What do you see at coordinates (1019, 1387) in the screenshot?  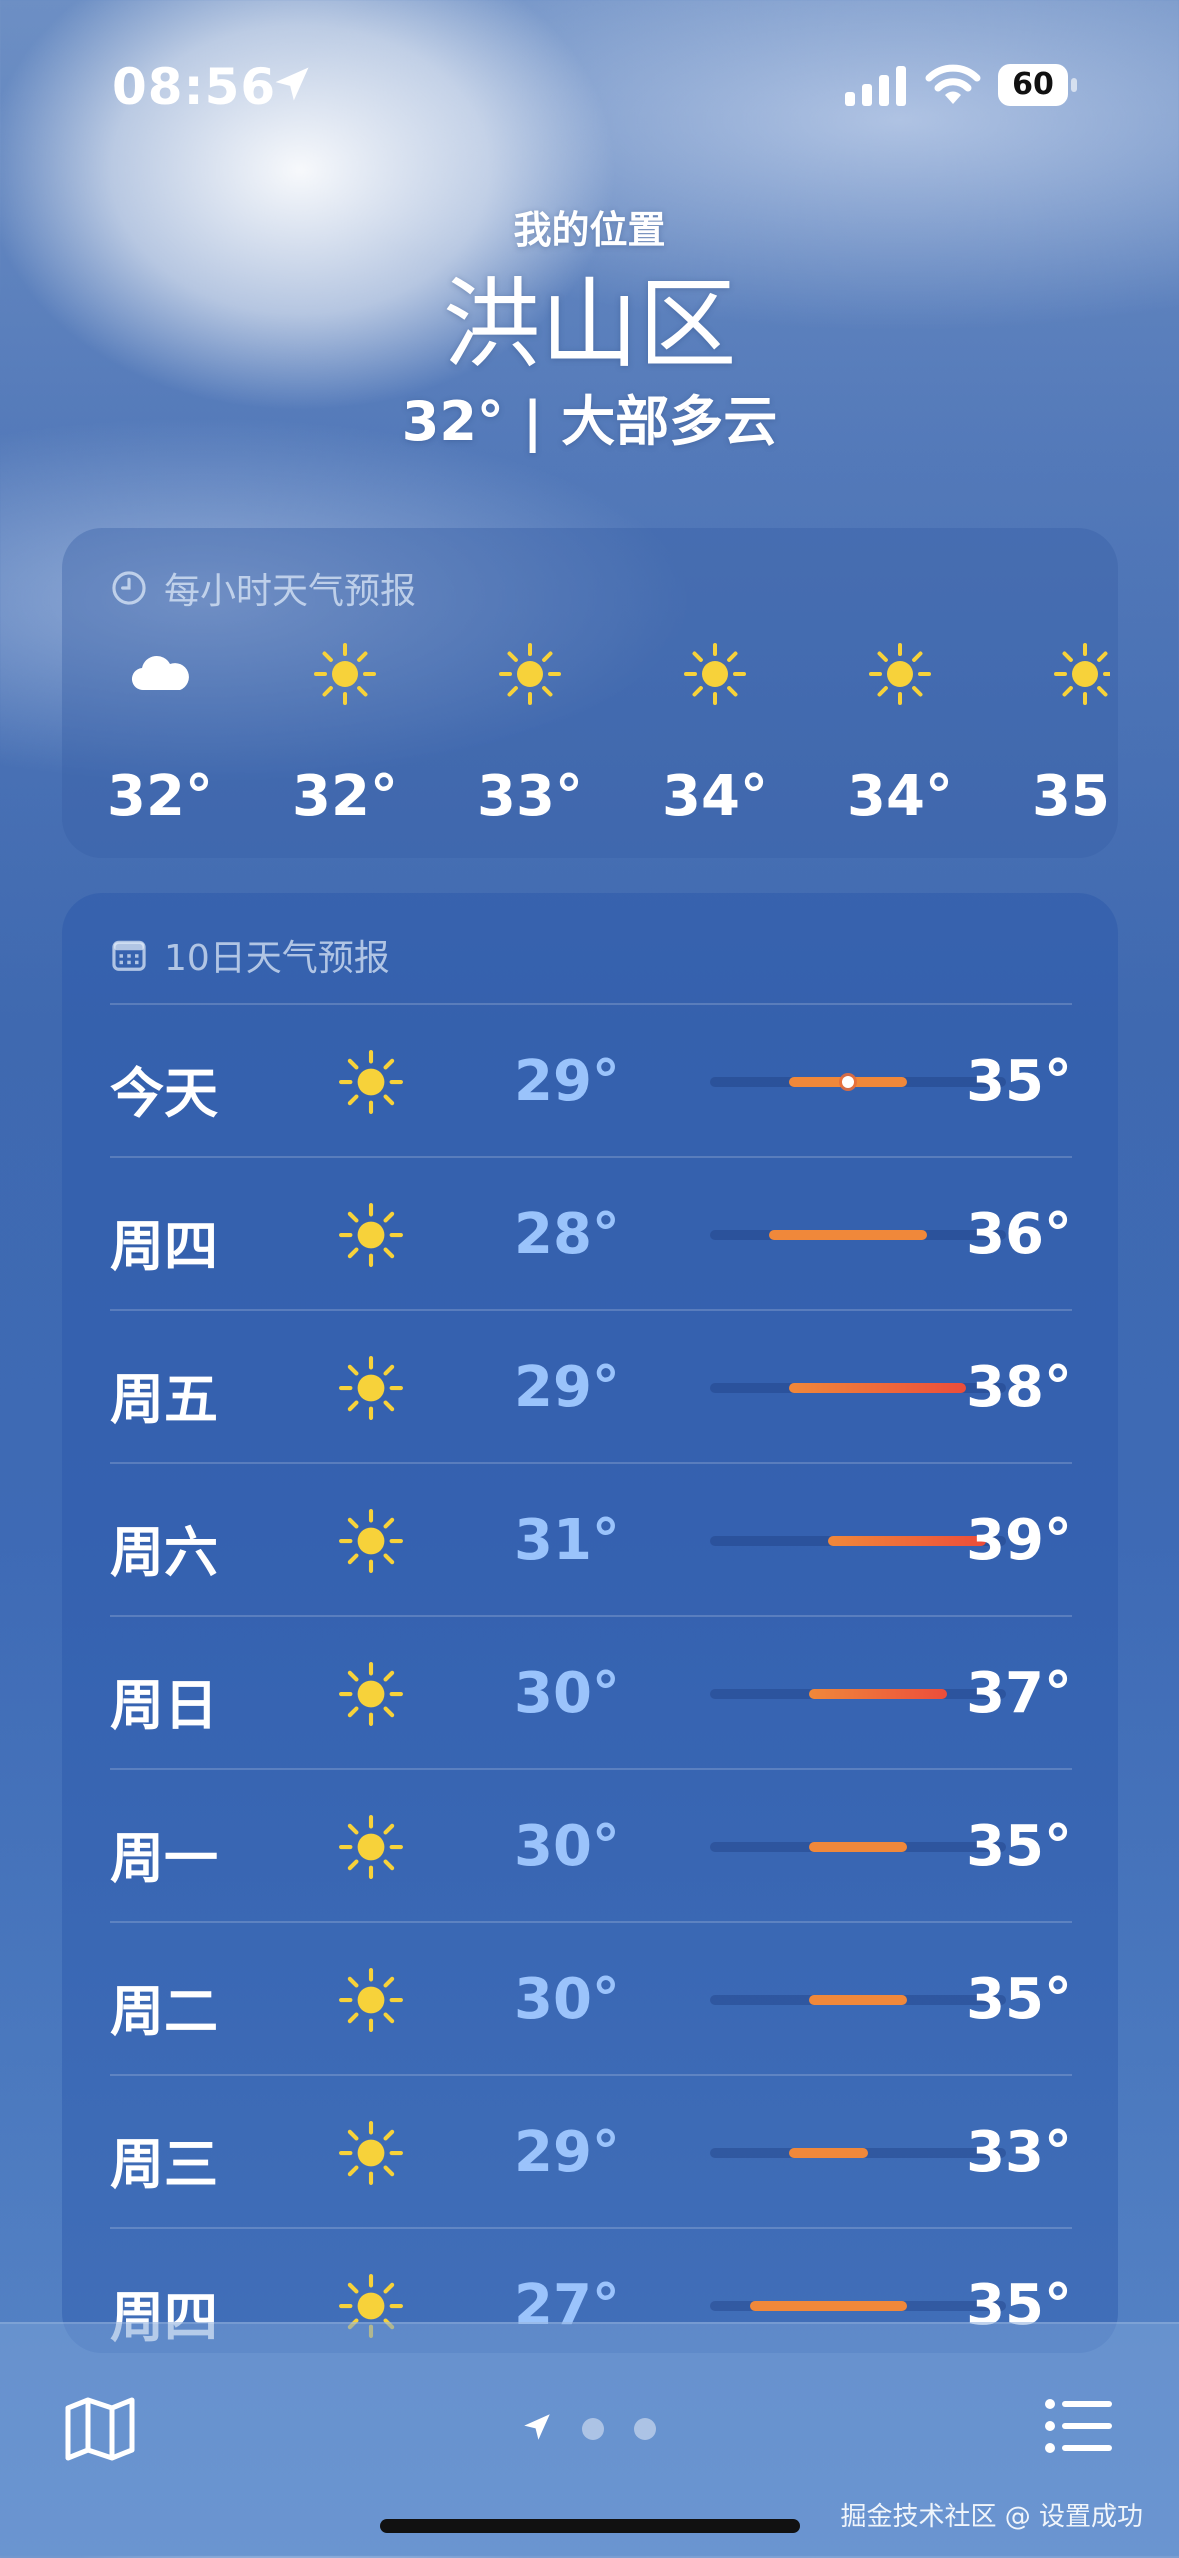 I see `forecast-high-temp: 38°` at bounding box center [1019, 1387].